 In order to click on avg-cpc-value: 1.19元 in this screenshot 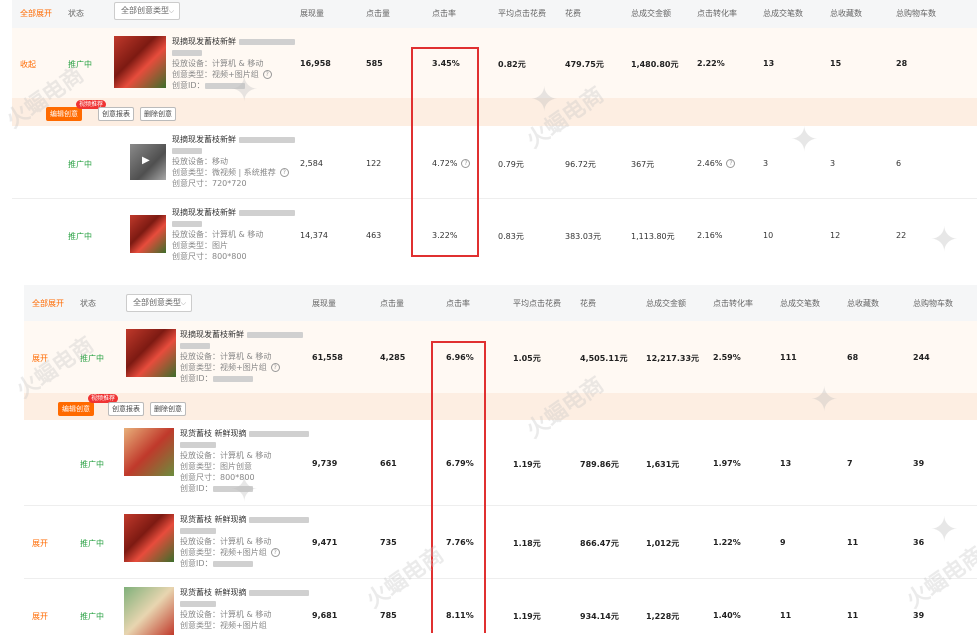, I will do `click(527, 616)`.